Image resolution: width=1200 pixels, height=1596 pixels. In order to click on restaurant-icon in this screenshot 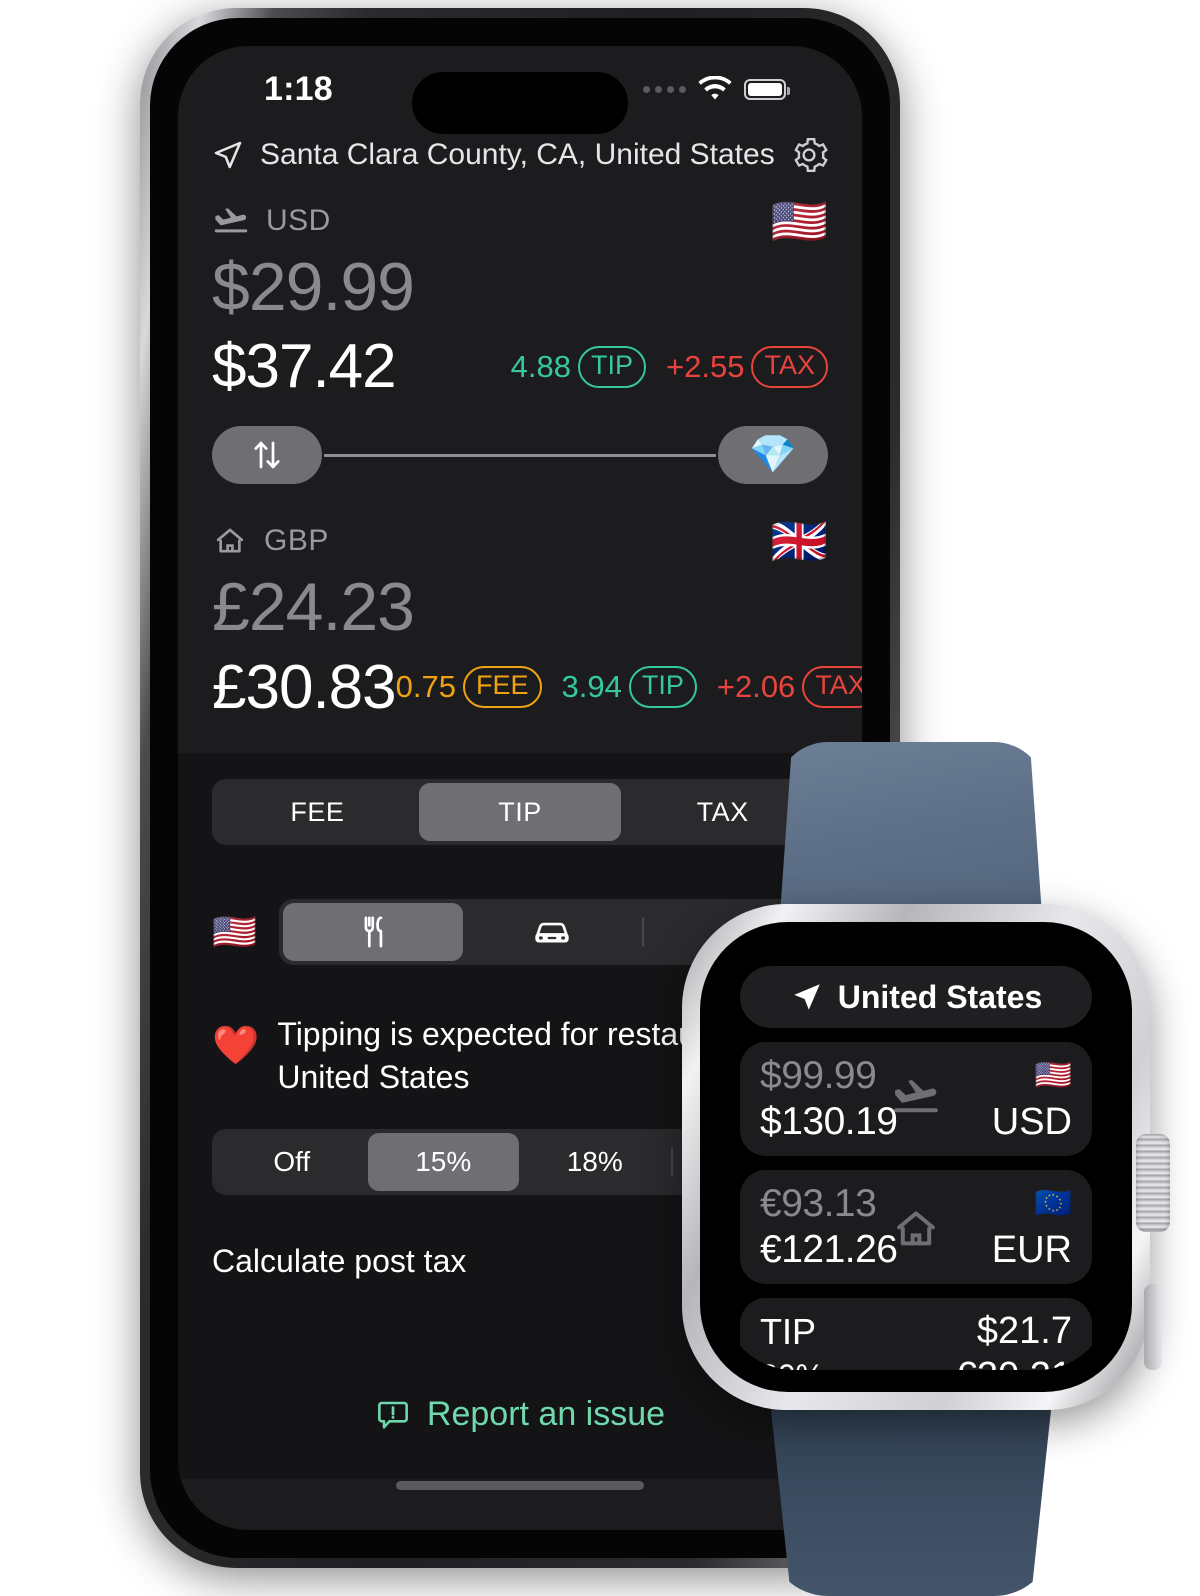, I will do `click(373, 932)`.